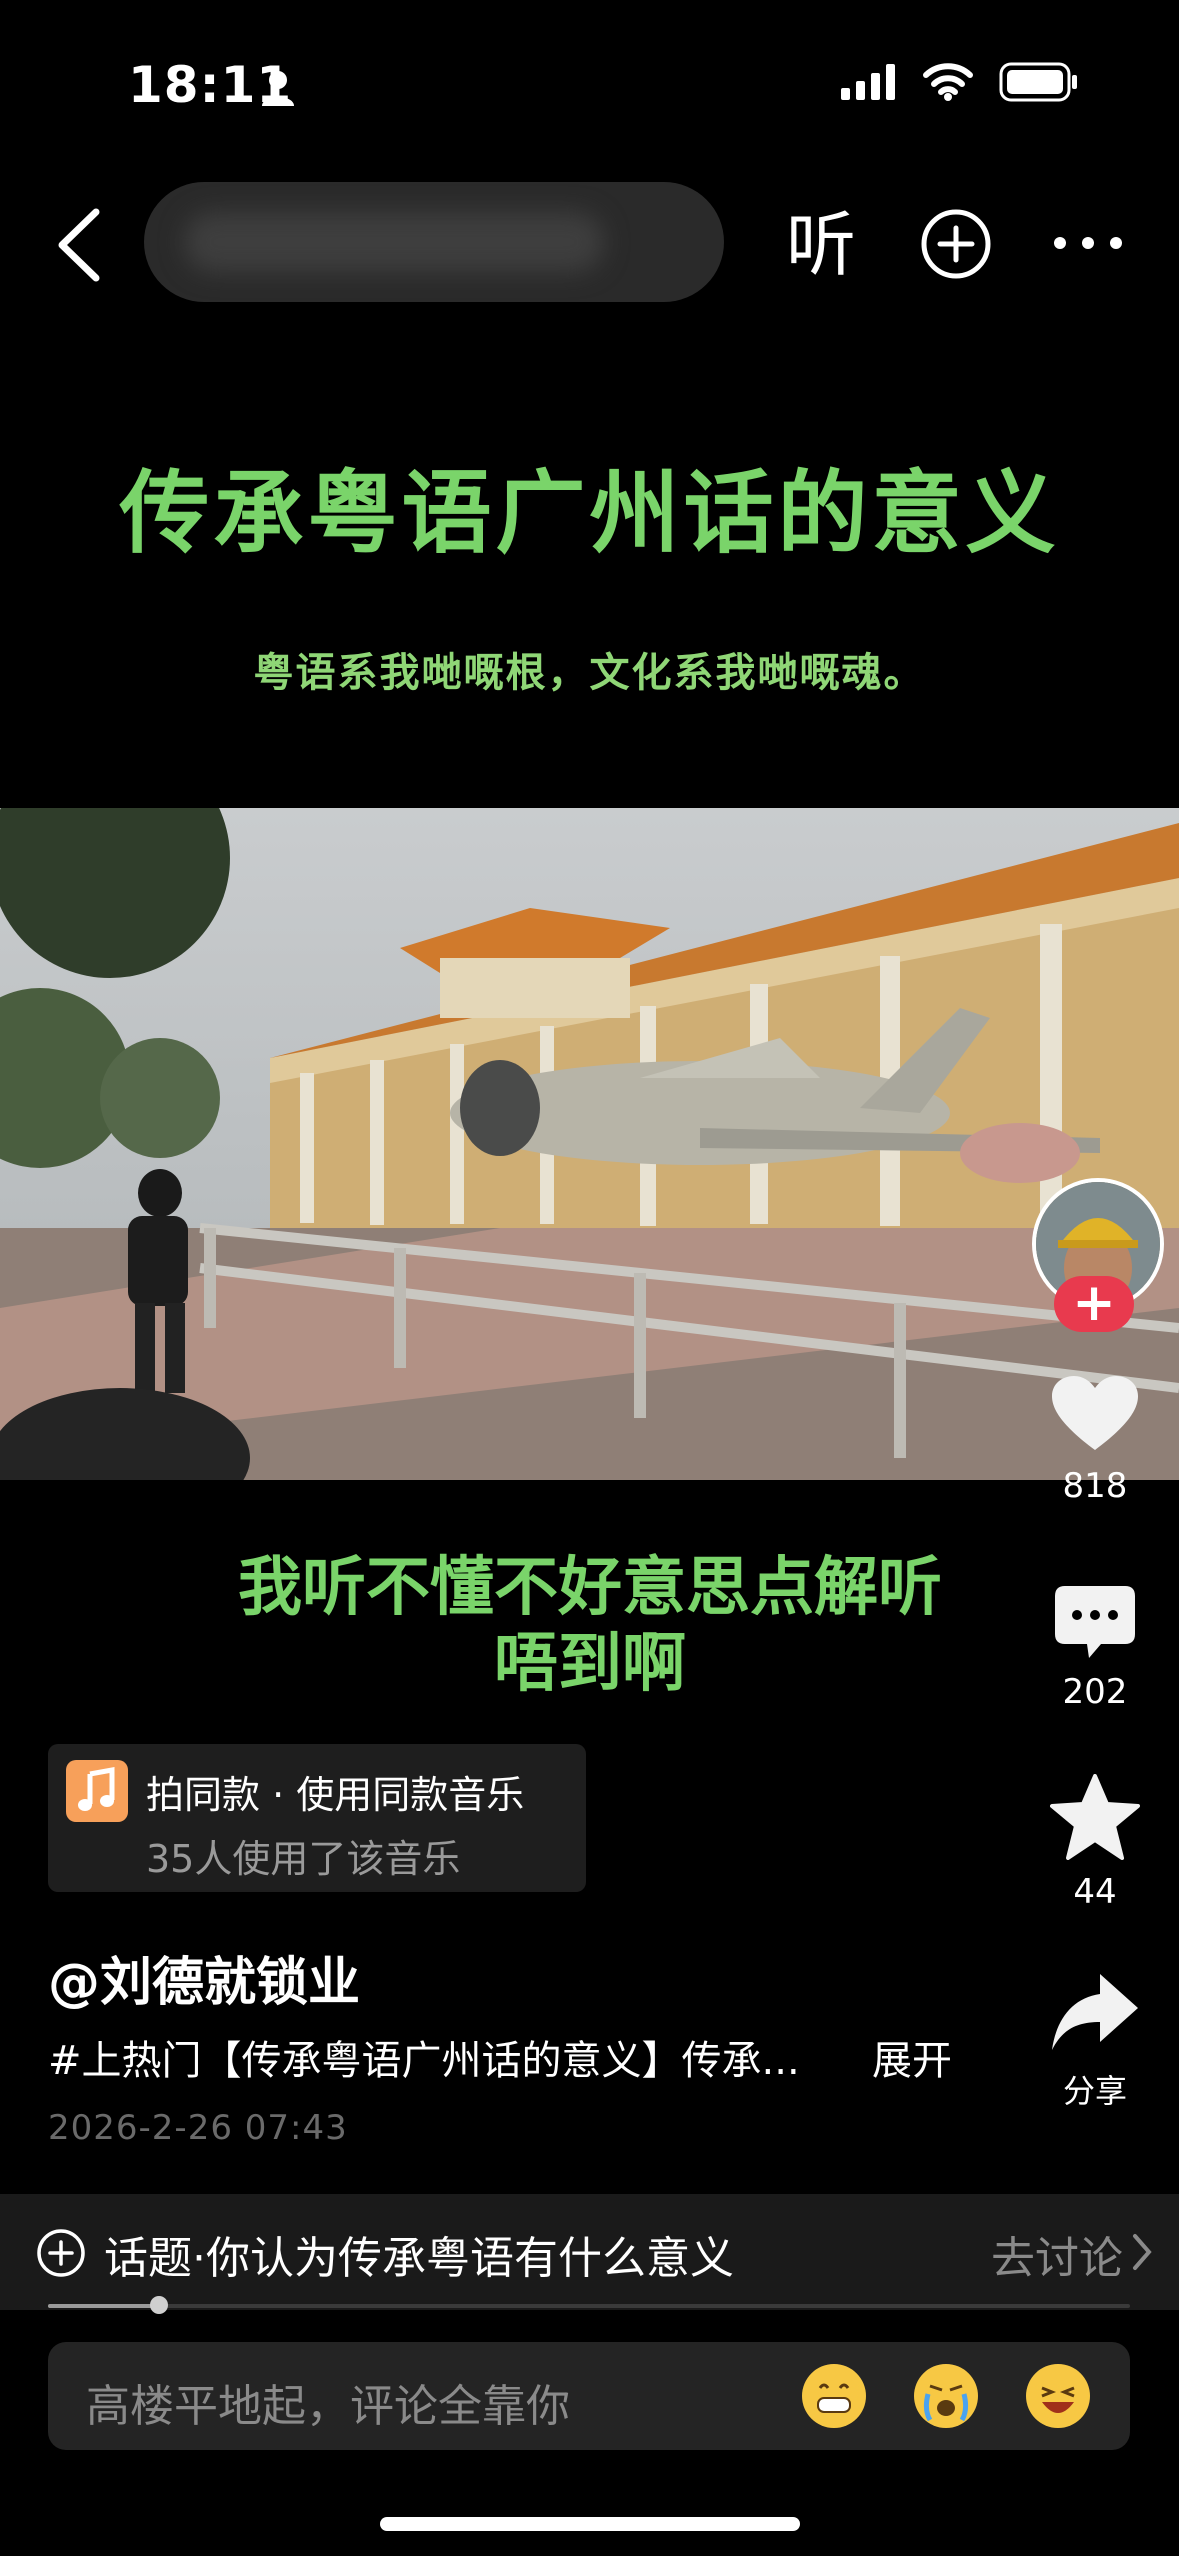  What do you see at coordinates (97, 1791) in the screenshot?
I see `music-note-icon` at bounding box center [97, 1791].